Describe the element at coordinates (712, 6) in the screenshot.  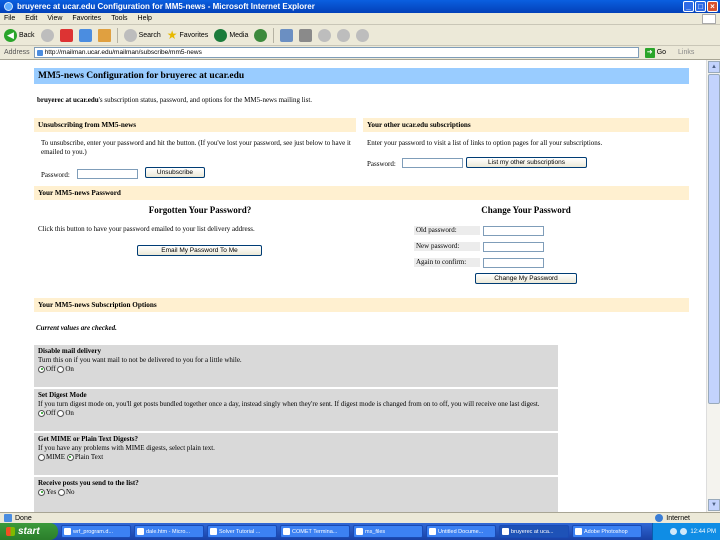
I see `close-button: ×` at that location.